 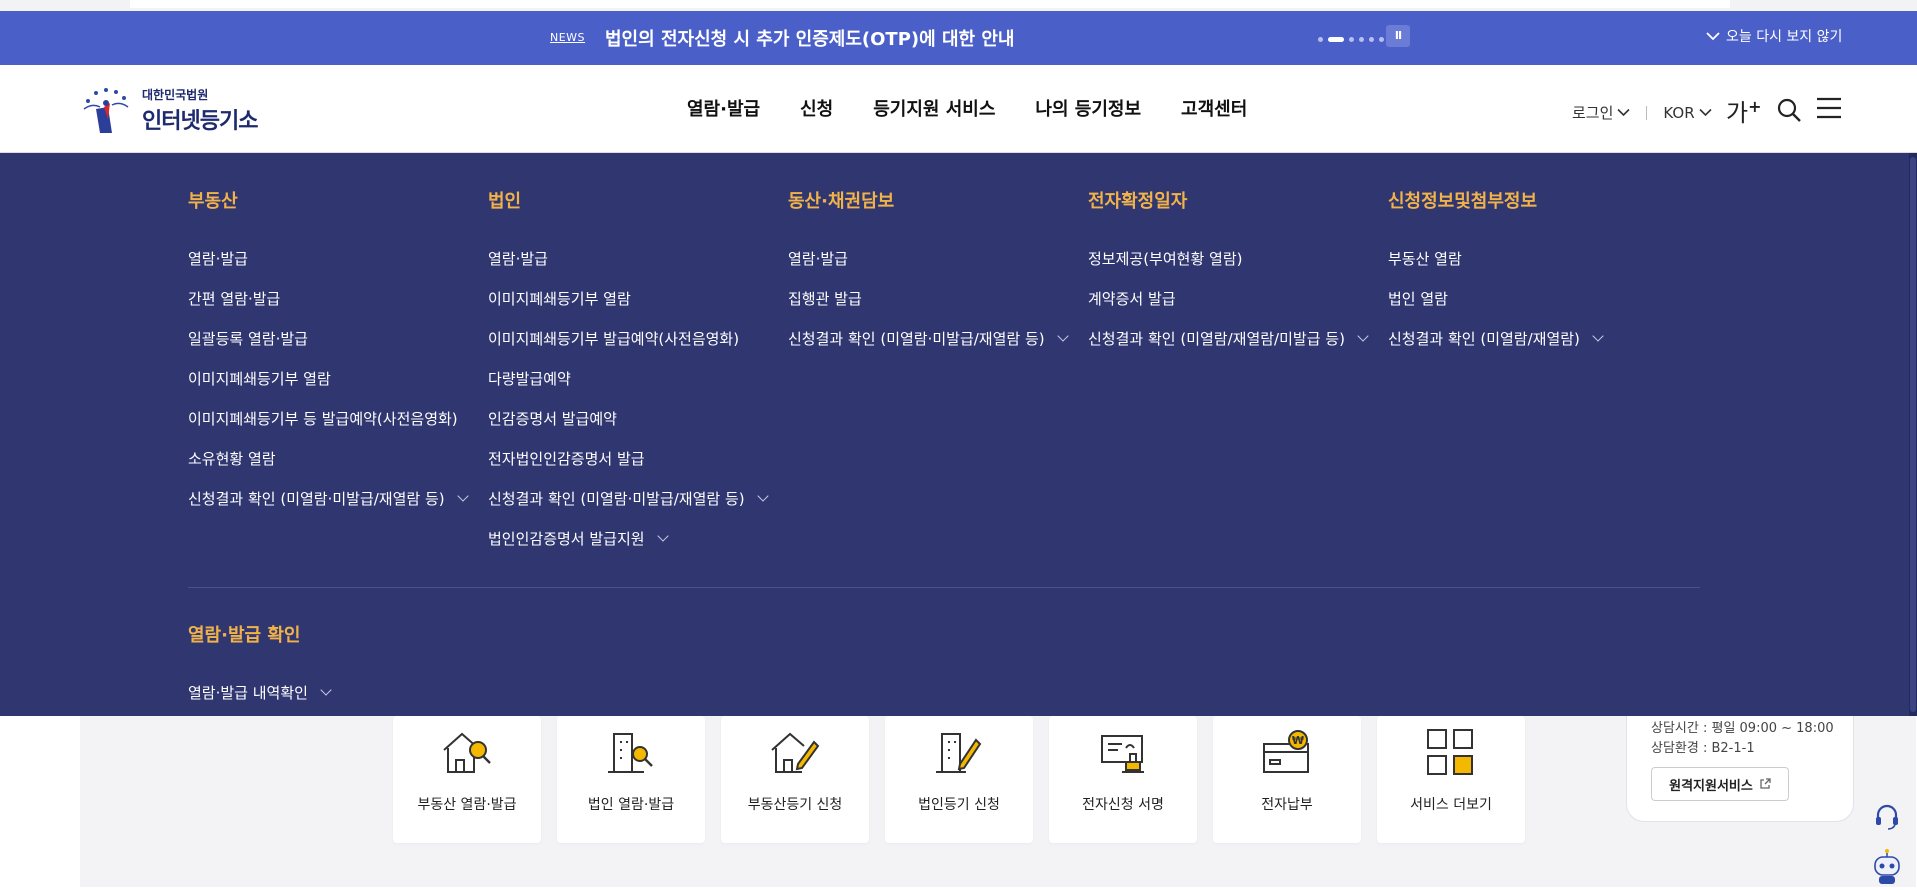 I want to click on mega-menu-item-label: 신청결과 확인 (미열람/재열람), so click(x=1484, y=338).